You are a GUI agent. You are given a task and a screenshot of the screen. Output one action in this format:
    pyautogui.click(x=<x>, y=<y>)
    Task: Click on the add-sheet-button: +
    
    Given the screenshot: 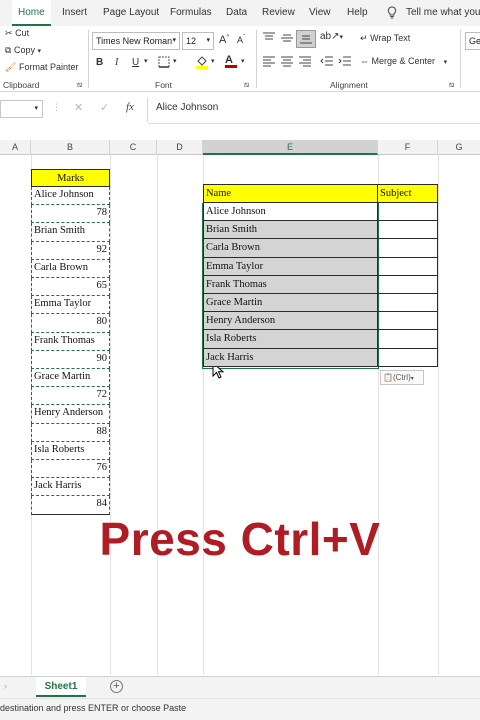 What is the action you would take?
    pyautogui.click(x=116, y=686)
    